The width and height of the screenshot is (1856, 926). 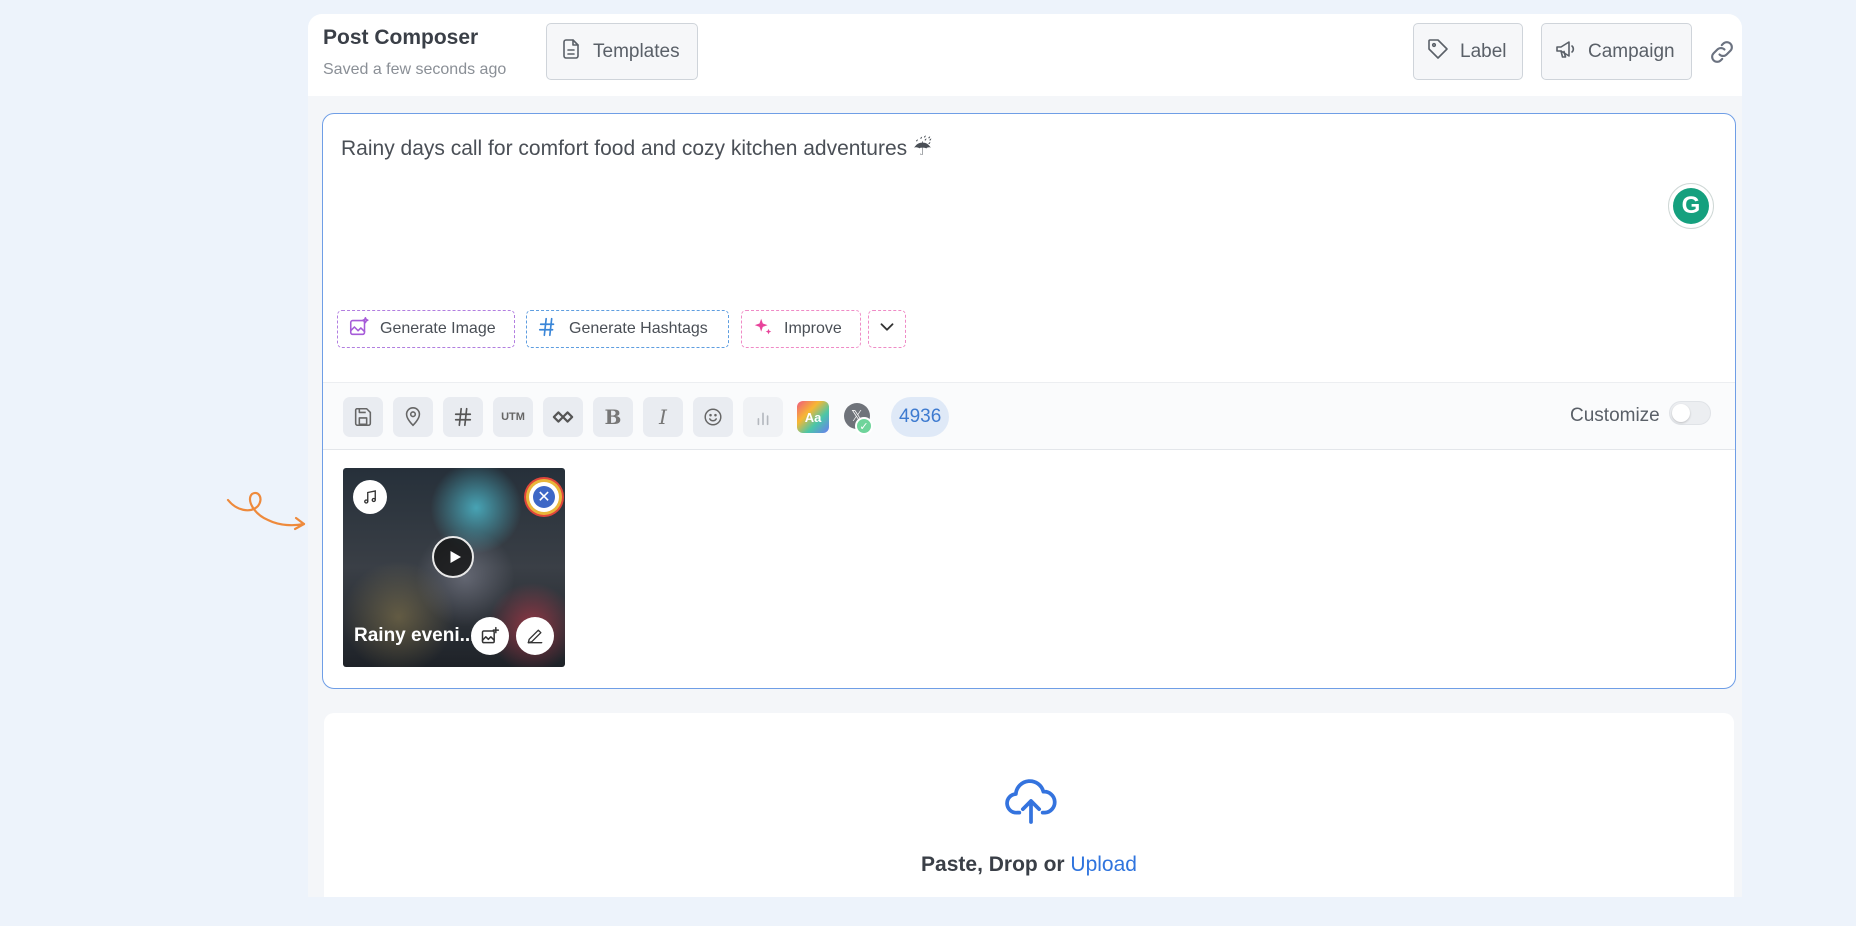 I want to click on cloud-upload-icon, so click(x=1031, y=801).